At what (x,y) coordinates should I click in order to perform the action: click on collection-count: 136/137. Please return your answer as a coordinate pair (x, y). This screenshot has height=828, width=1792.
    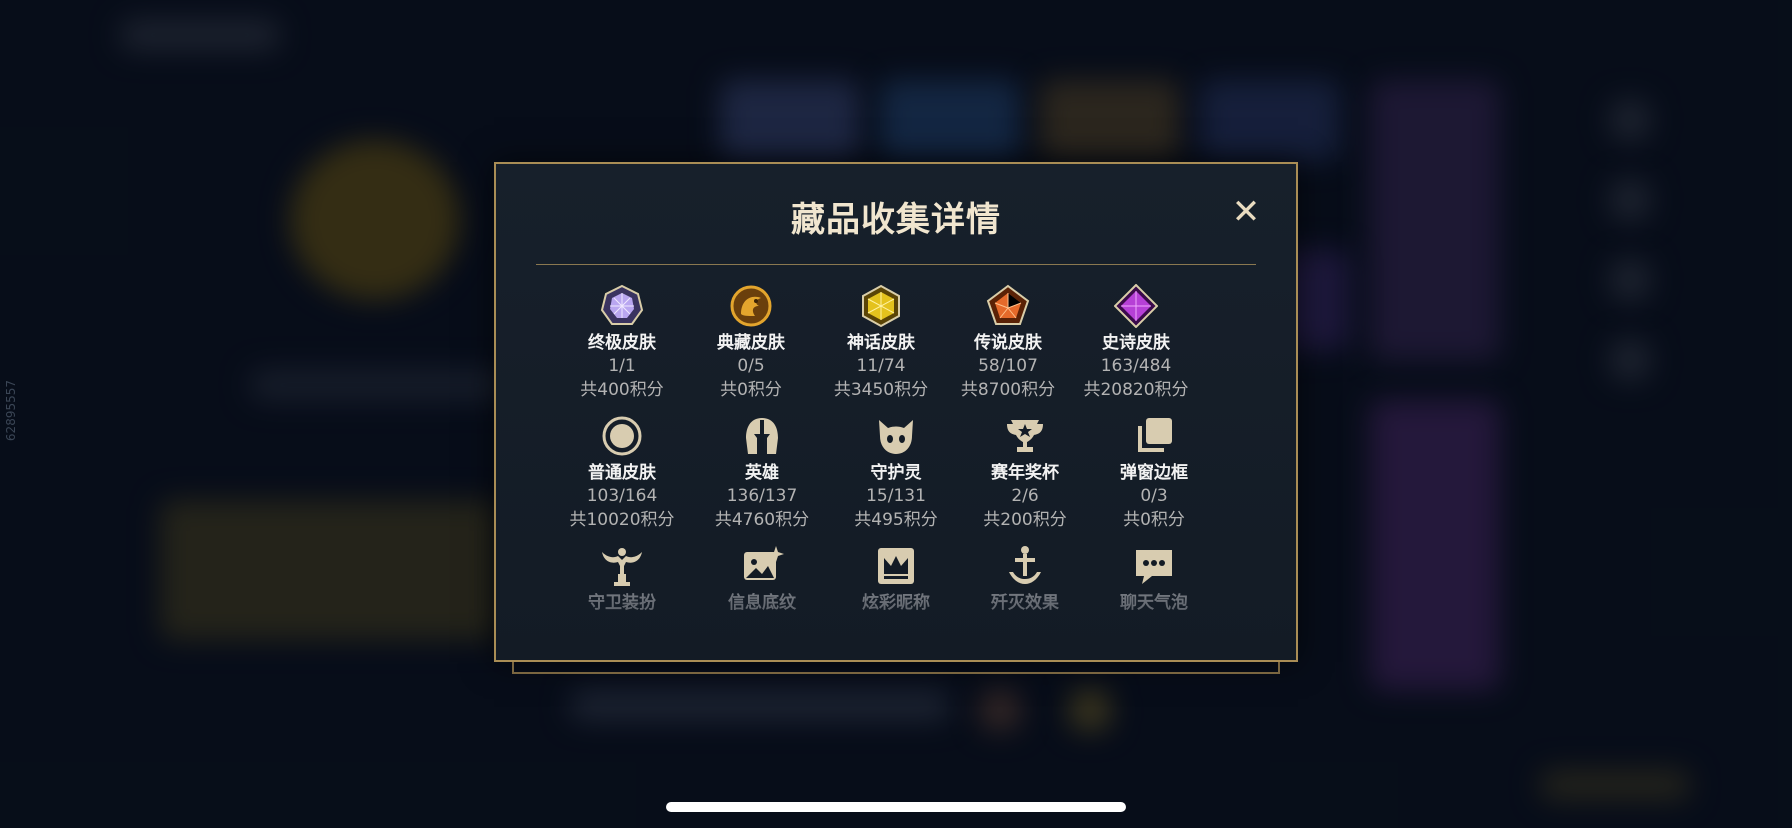
    Looking at the image, I should click on (762, 496).